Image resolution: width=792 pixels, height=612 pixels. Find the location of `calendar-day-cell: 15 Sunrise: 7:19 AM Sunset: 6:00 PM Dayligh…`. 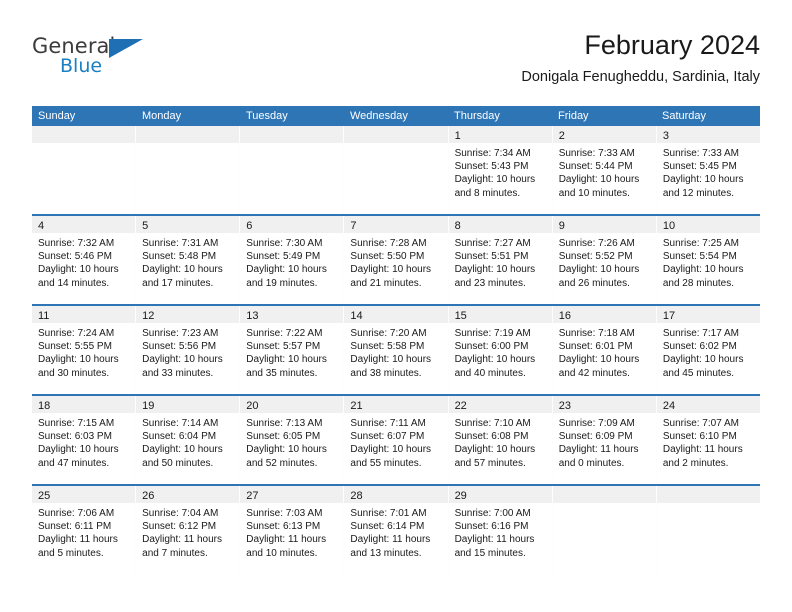

calendar-day-cell: 15 Sunrise: 7:19 AM Sunset: 6:00 PM Dayligh… is located at coordinates (500, 350).